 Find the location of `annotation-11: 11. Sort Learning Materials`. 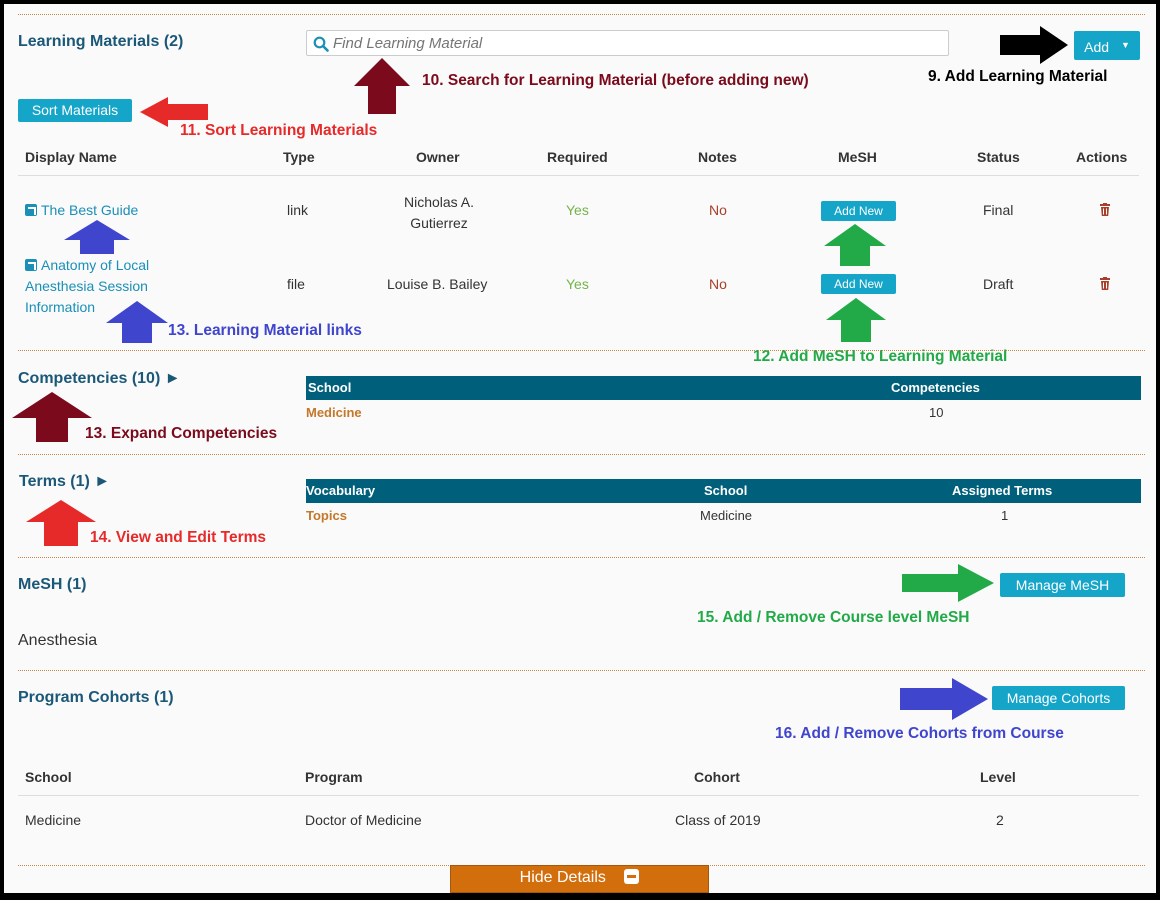

annotation-11: 11. Sort Learning Materials is located at coordinates (279, 130).